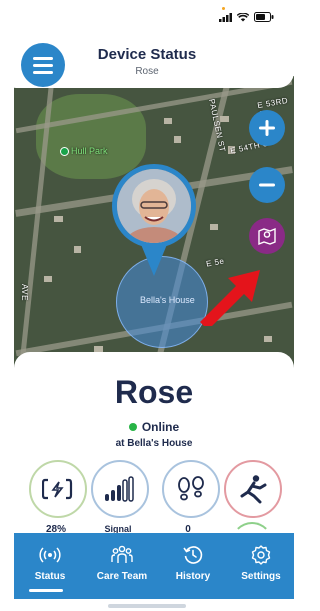 This screenshot has height=611, width=320. I want to click on team-icon, so click(122, 554).